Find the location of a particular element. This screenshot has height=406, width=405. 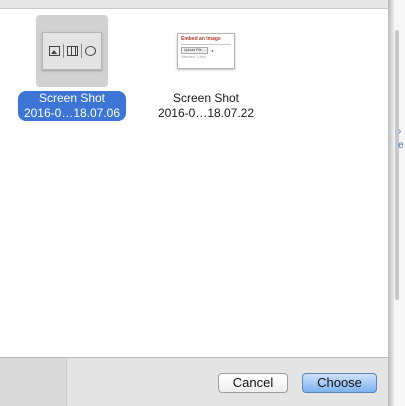

file-name-label: Screen Shot 2016-0…18.07.06 is located at coordinates (72, 106).